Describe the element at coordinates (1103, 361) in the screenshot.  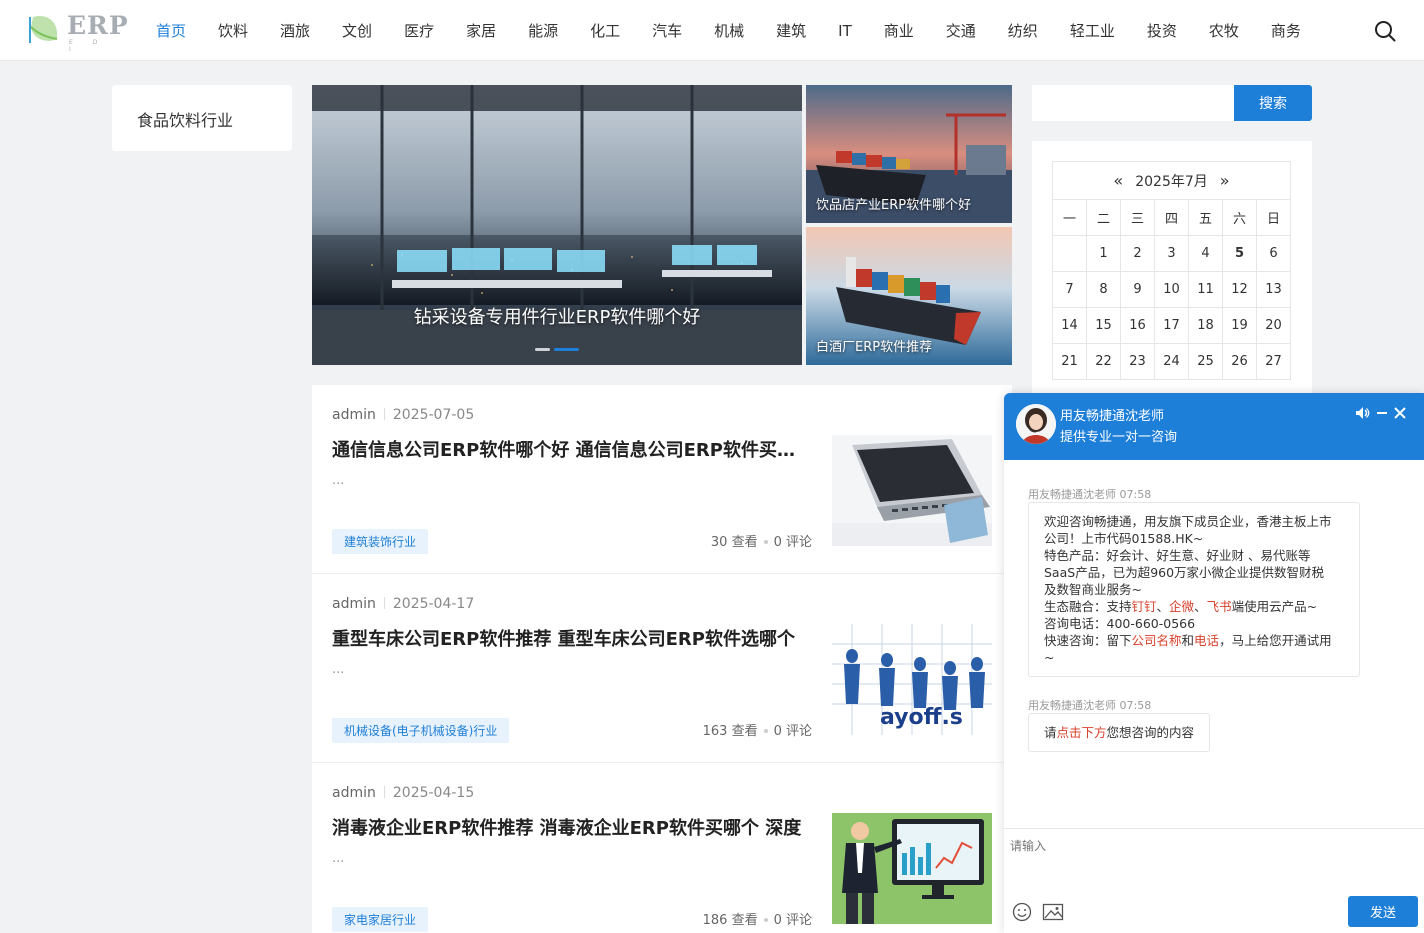
I see `calendar-day: 22` at that location.